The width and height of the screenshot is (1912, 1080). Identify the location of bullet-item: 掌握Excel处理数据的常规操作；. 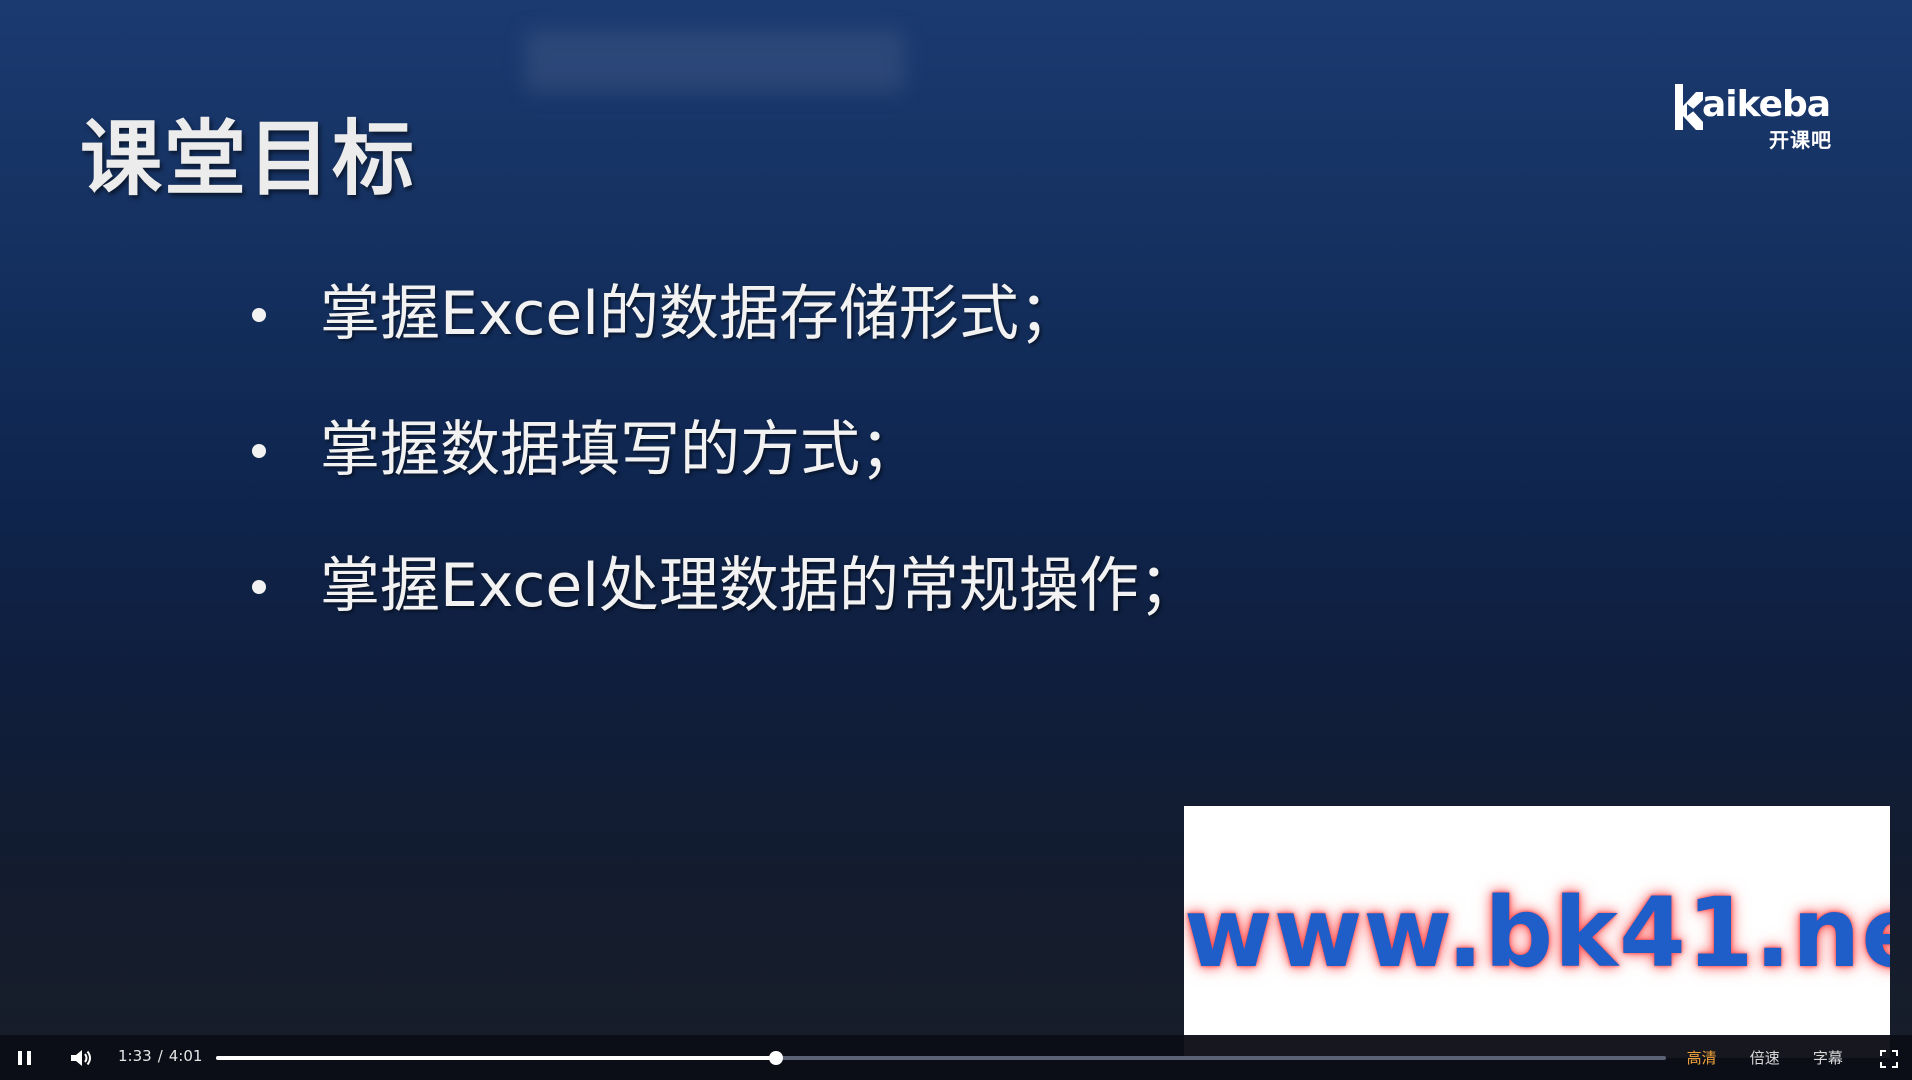
(723, 586).